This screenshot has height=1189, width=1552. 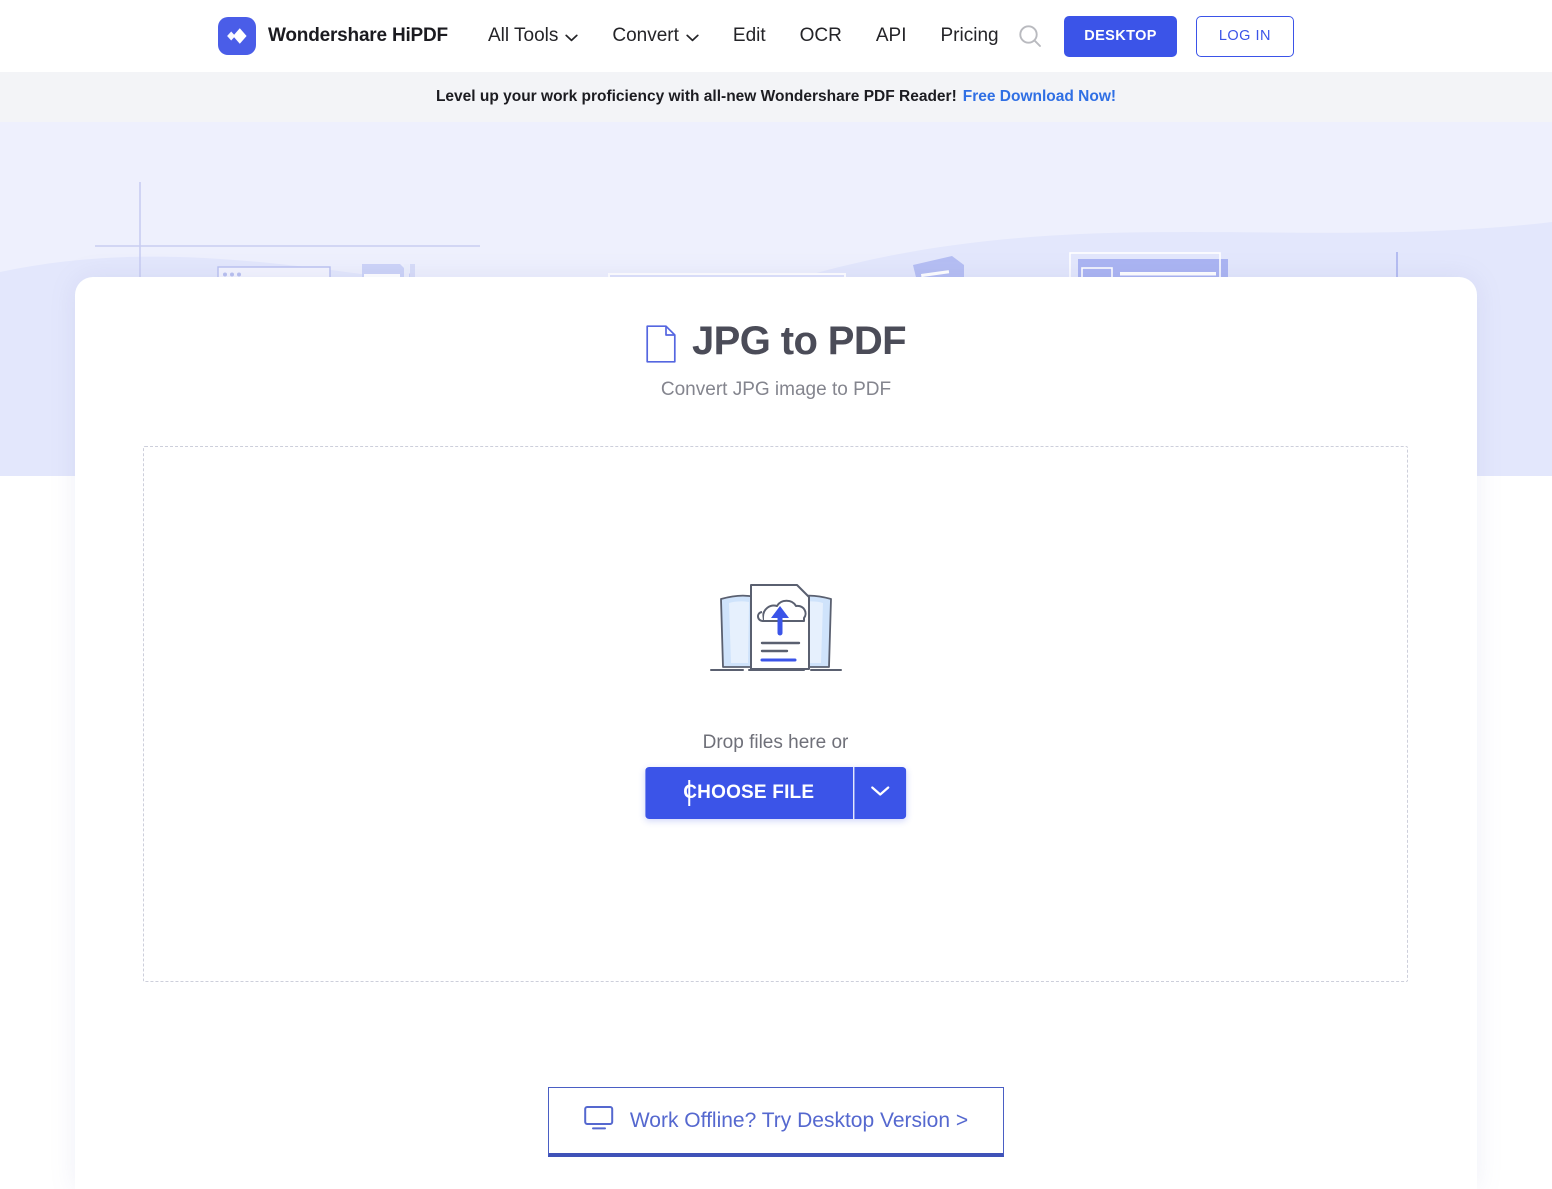 I want to click on header-actions: DESKTOP LOG IN, so click(x=1151, y=36).